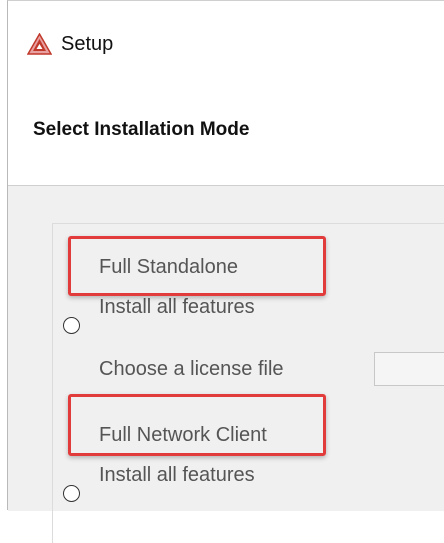 This screenshot has width=444, height=543. I want to click on license-file-input, so click(409, 369).